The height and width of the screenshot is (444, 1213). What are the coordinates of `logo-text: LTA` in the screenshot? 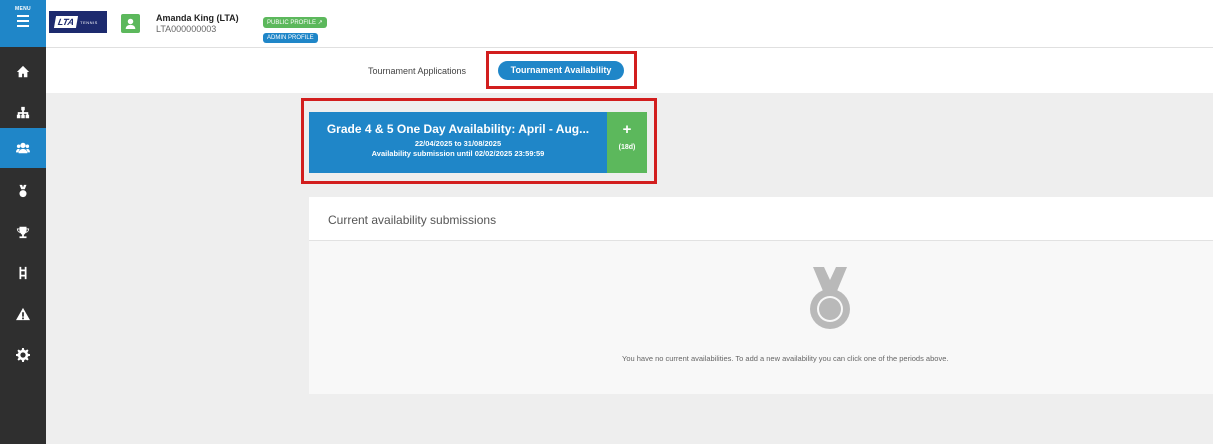 It's located at (66, 22).